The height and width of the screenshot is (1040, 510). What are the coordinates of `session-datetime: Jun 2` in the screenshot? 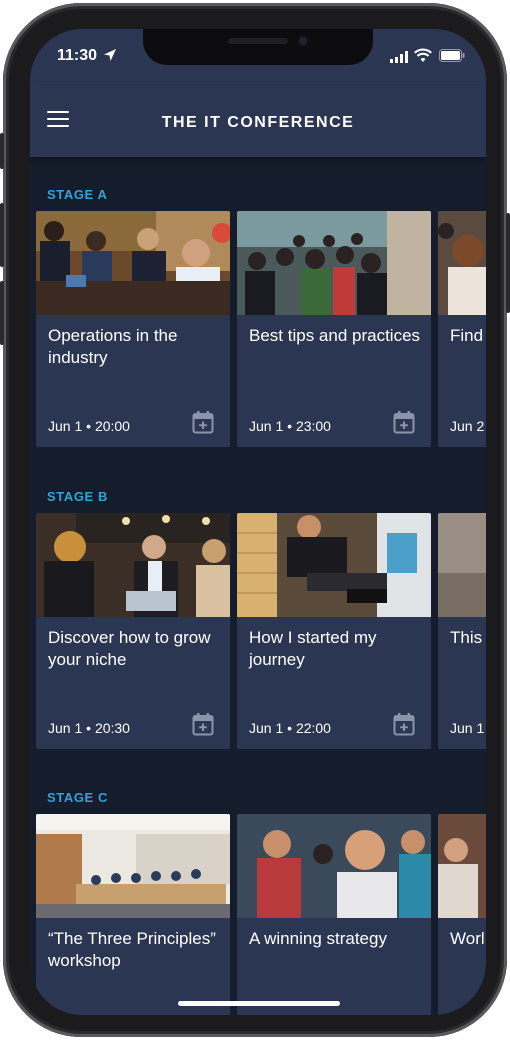 It's located at (467, 426).